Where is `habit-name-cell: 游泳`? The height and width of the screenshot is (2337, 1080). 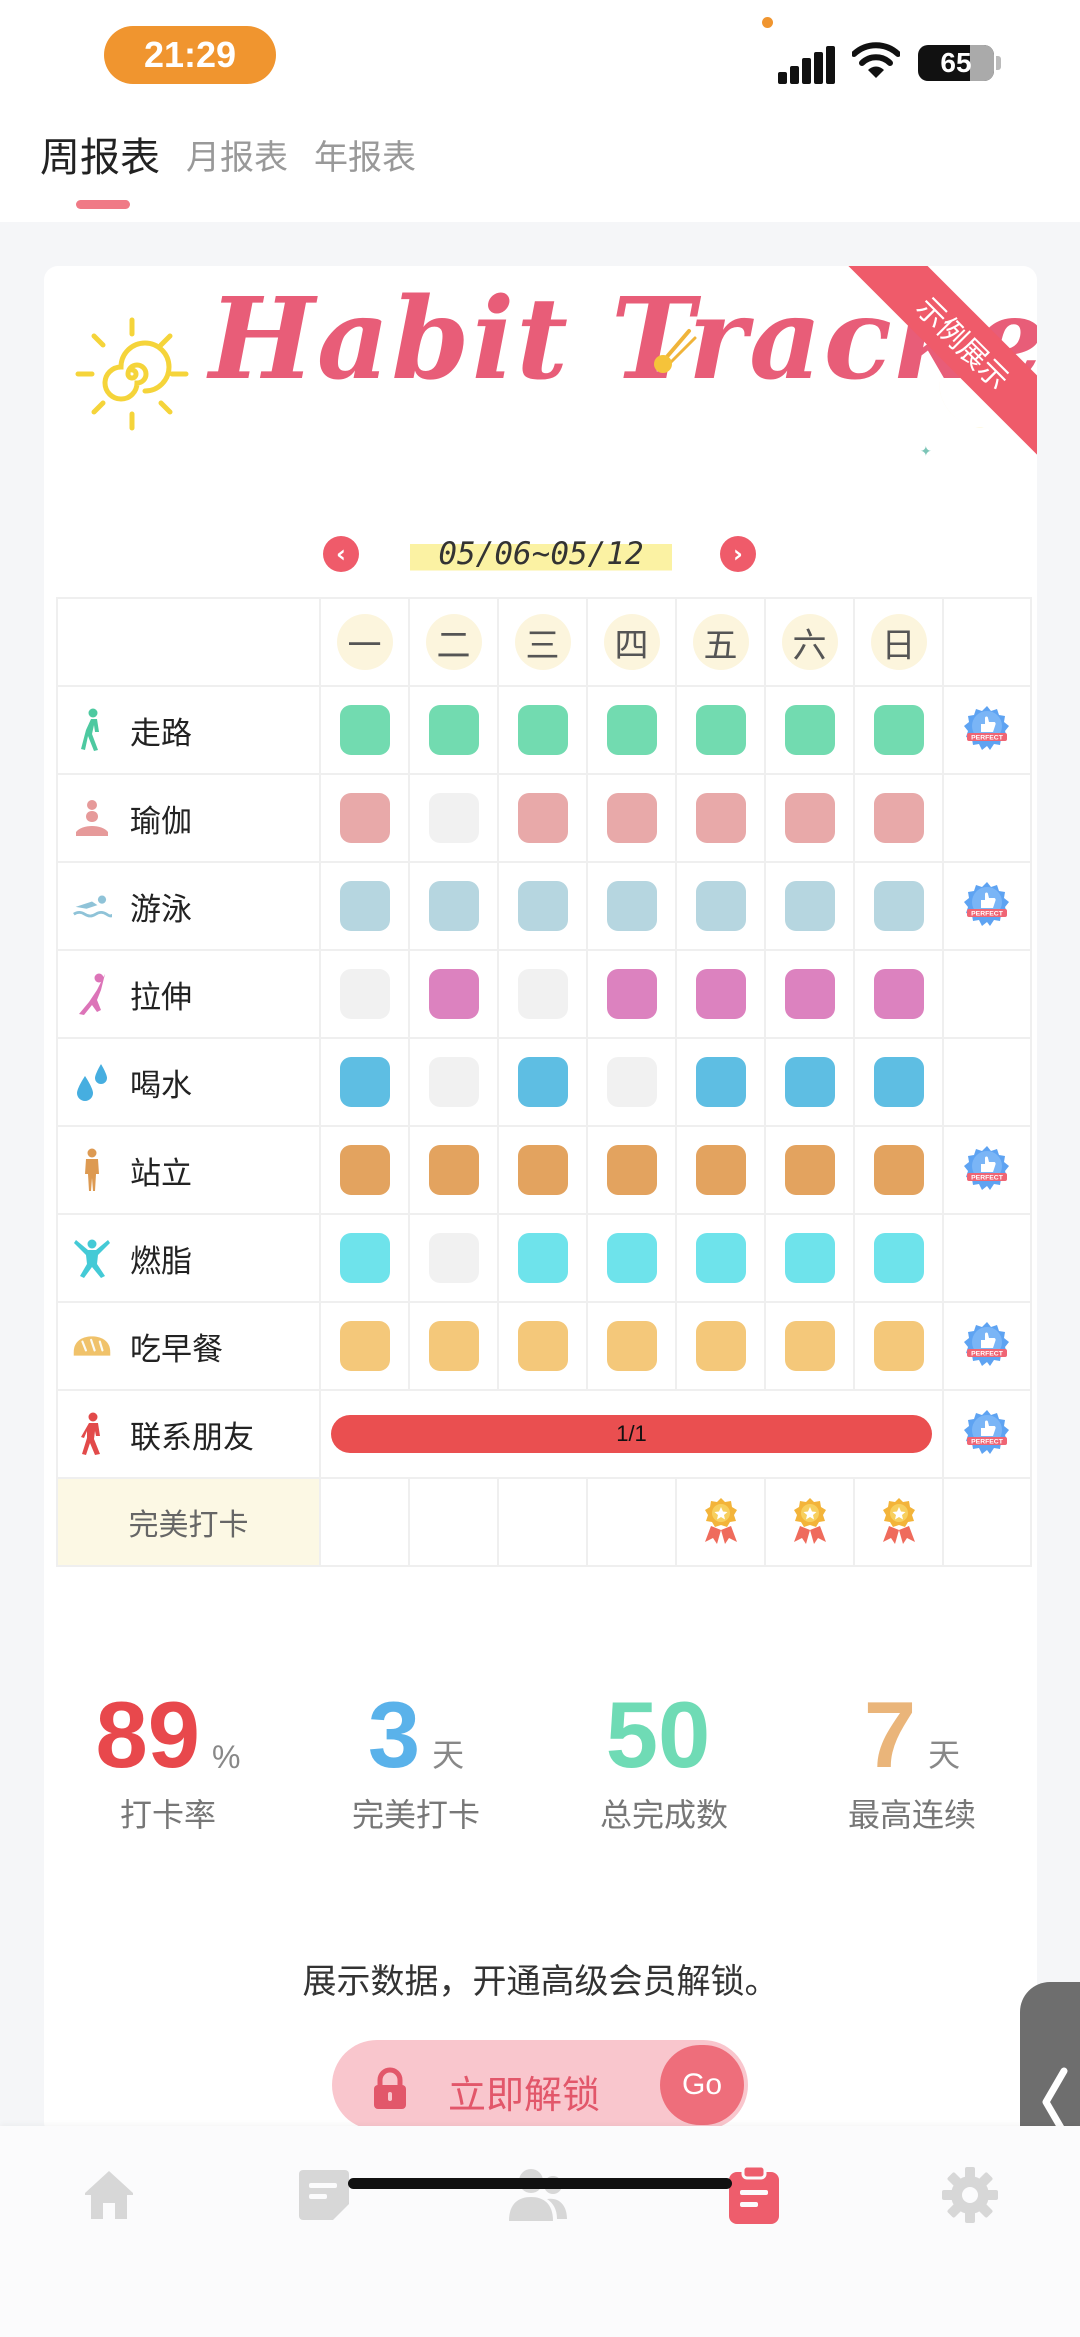 habit-name-cell: 游泳 is located at coordinates (188, 906).